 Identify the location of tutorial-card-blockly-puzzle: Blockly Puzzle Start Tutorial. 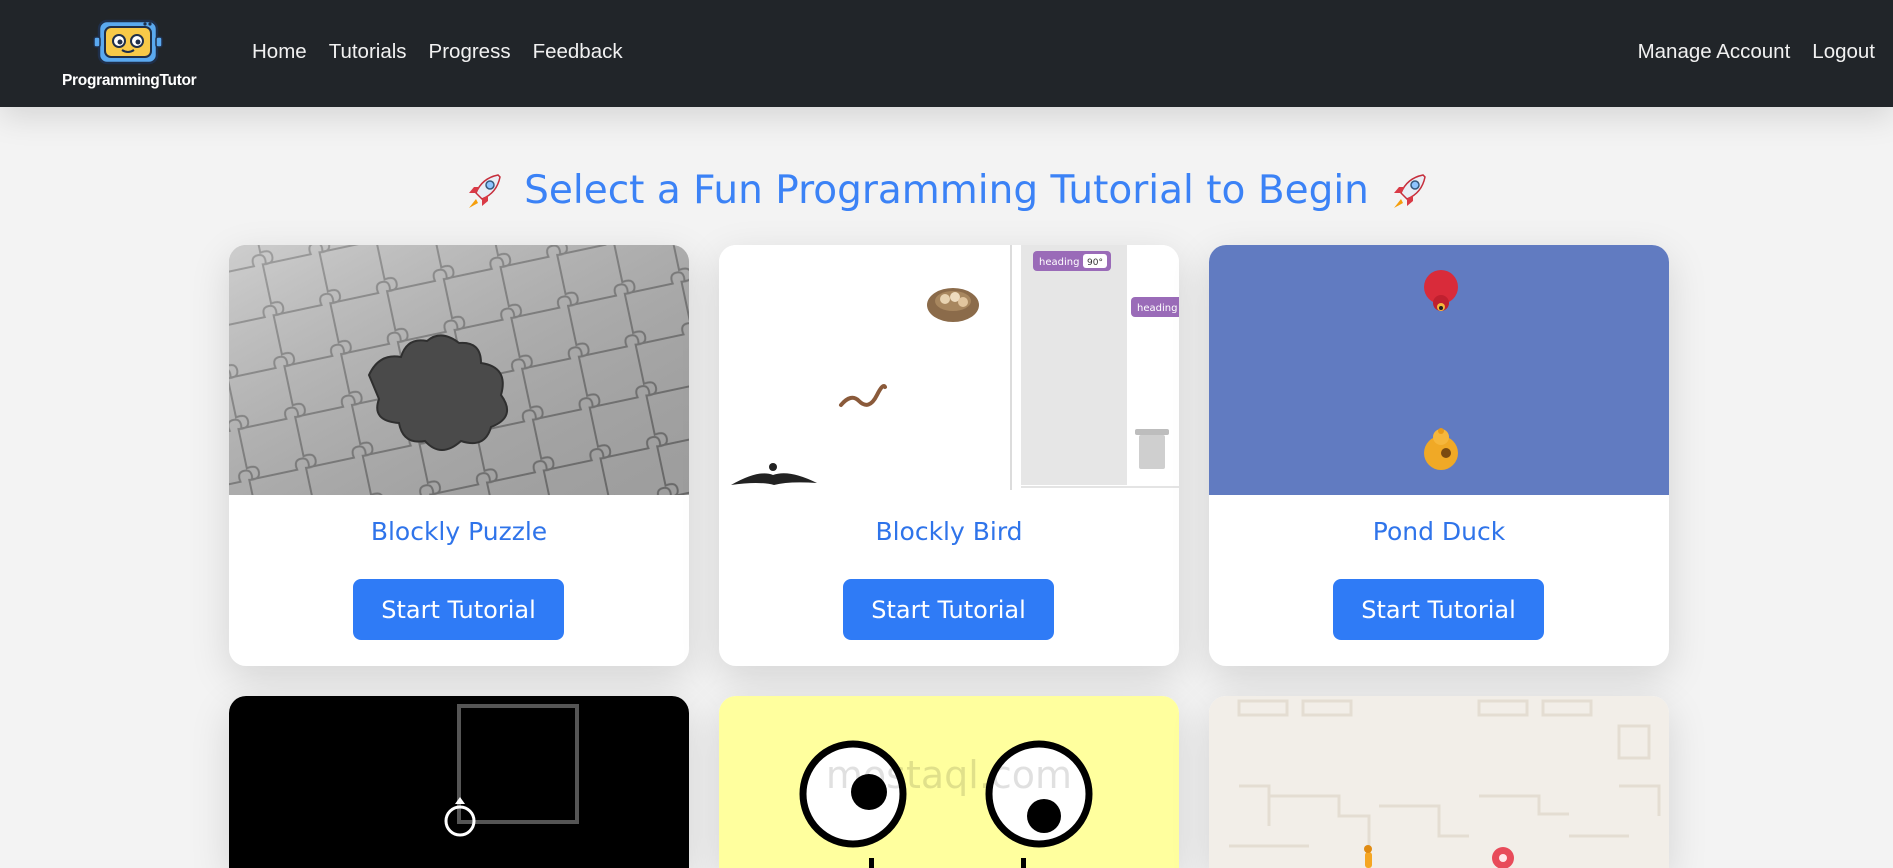
(459, 455).